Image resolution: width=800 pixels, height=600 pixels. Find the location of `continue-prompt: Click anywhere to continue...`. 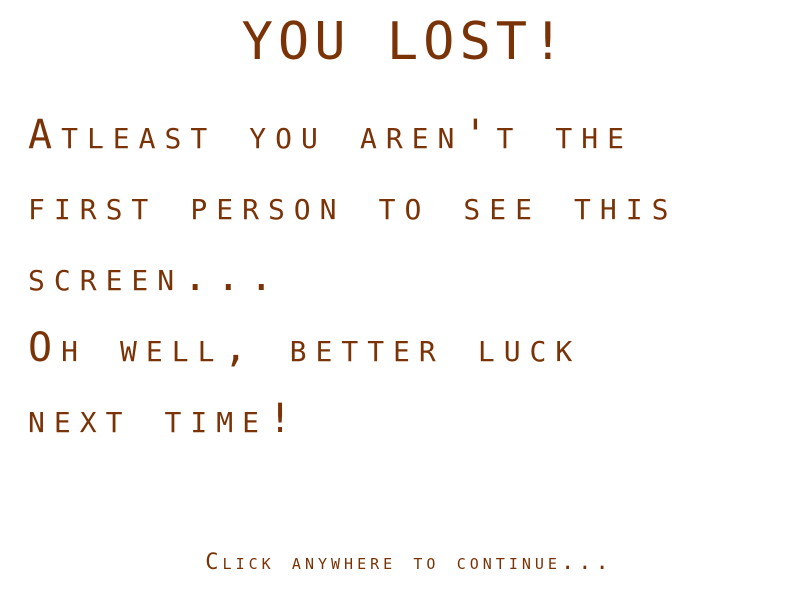

continue-prompt: Click anywhere to continue... is located at coordinates (400, 563).